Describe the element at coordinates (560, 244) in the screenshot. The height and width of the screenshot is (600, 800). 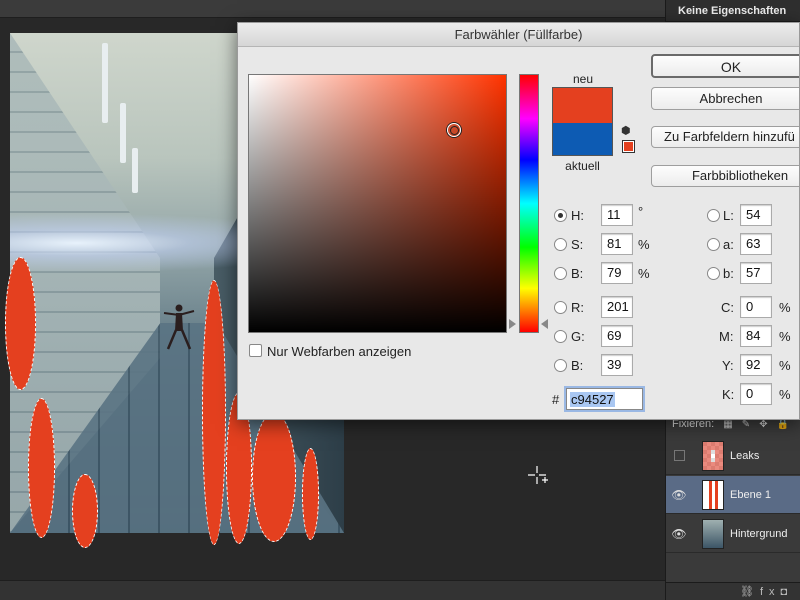
I see `radio-saturation` at that location.